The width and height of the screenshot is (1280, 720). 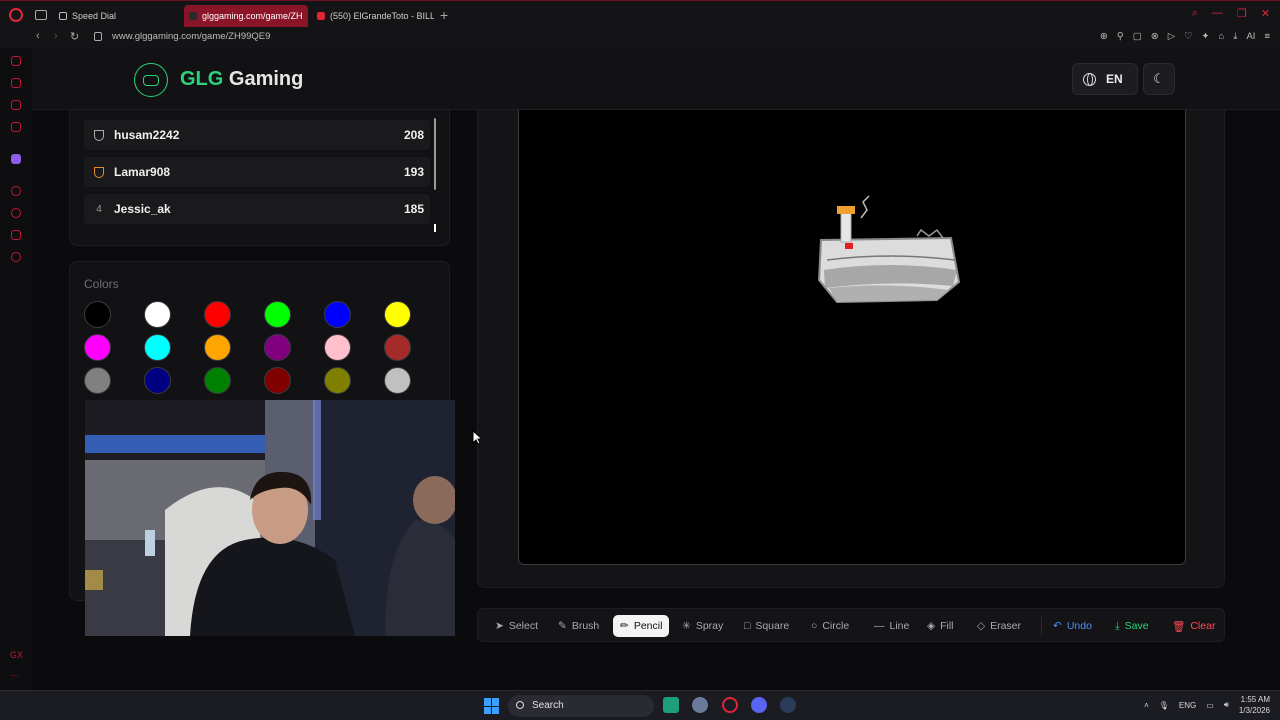 What do you see at coordinates (1120, 36) in the screenshot?
I see `pin-icon: ⚲` at bounding box center [1120, 36].